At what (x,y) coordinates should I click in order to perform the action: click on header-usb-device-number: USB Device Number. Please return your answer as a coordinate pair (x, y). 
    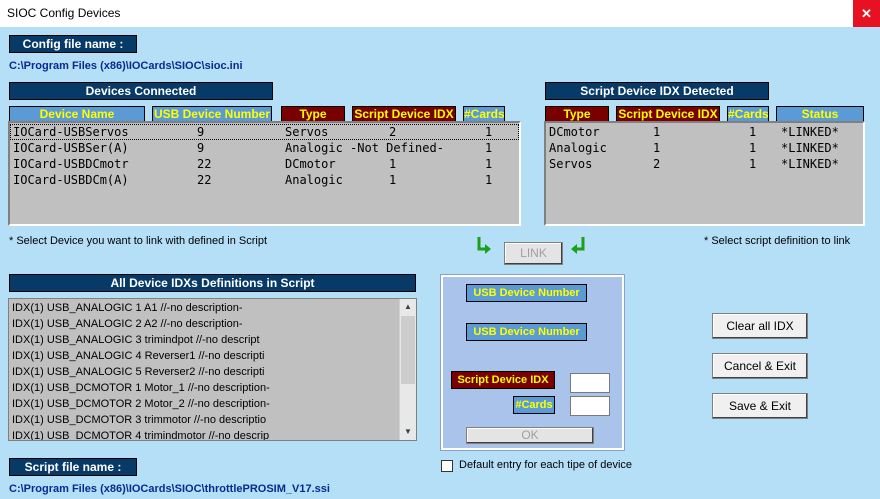
    Looking at the image, I should click on (212, 114).